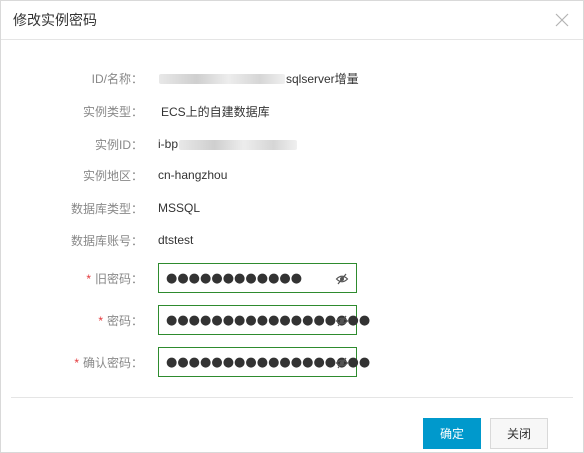 The width and height of the screenshot is (584, 453). Describe the element at coordinates (519, 433) in the screenshot. I see `close-button: 关闭` at that location.